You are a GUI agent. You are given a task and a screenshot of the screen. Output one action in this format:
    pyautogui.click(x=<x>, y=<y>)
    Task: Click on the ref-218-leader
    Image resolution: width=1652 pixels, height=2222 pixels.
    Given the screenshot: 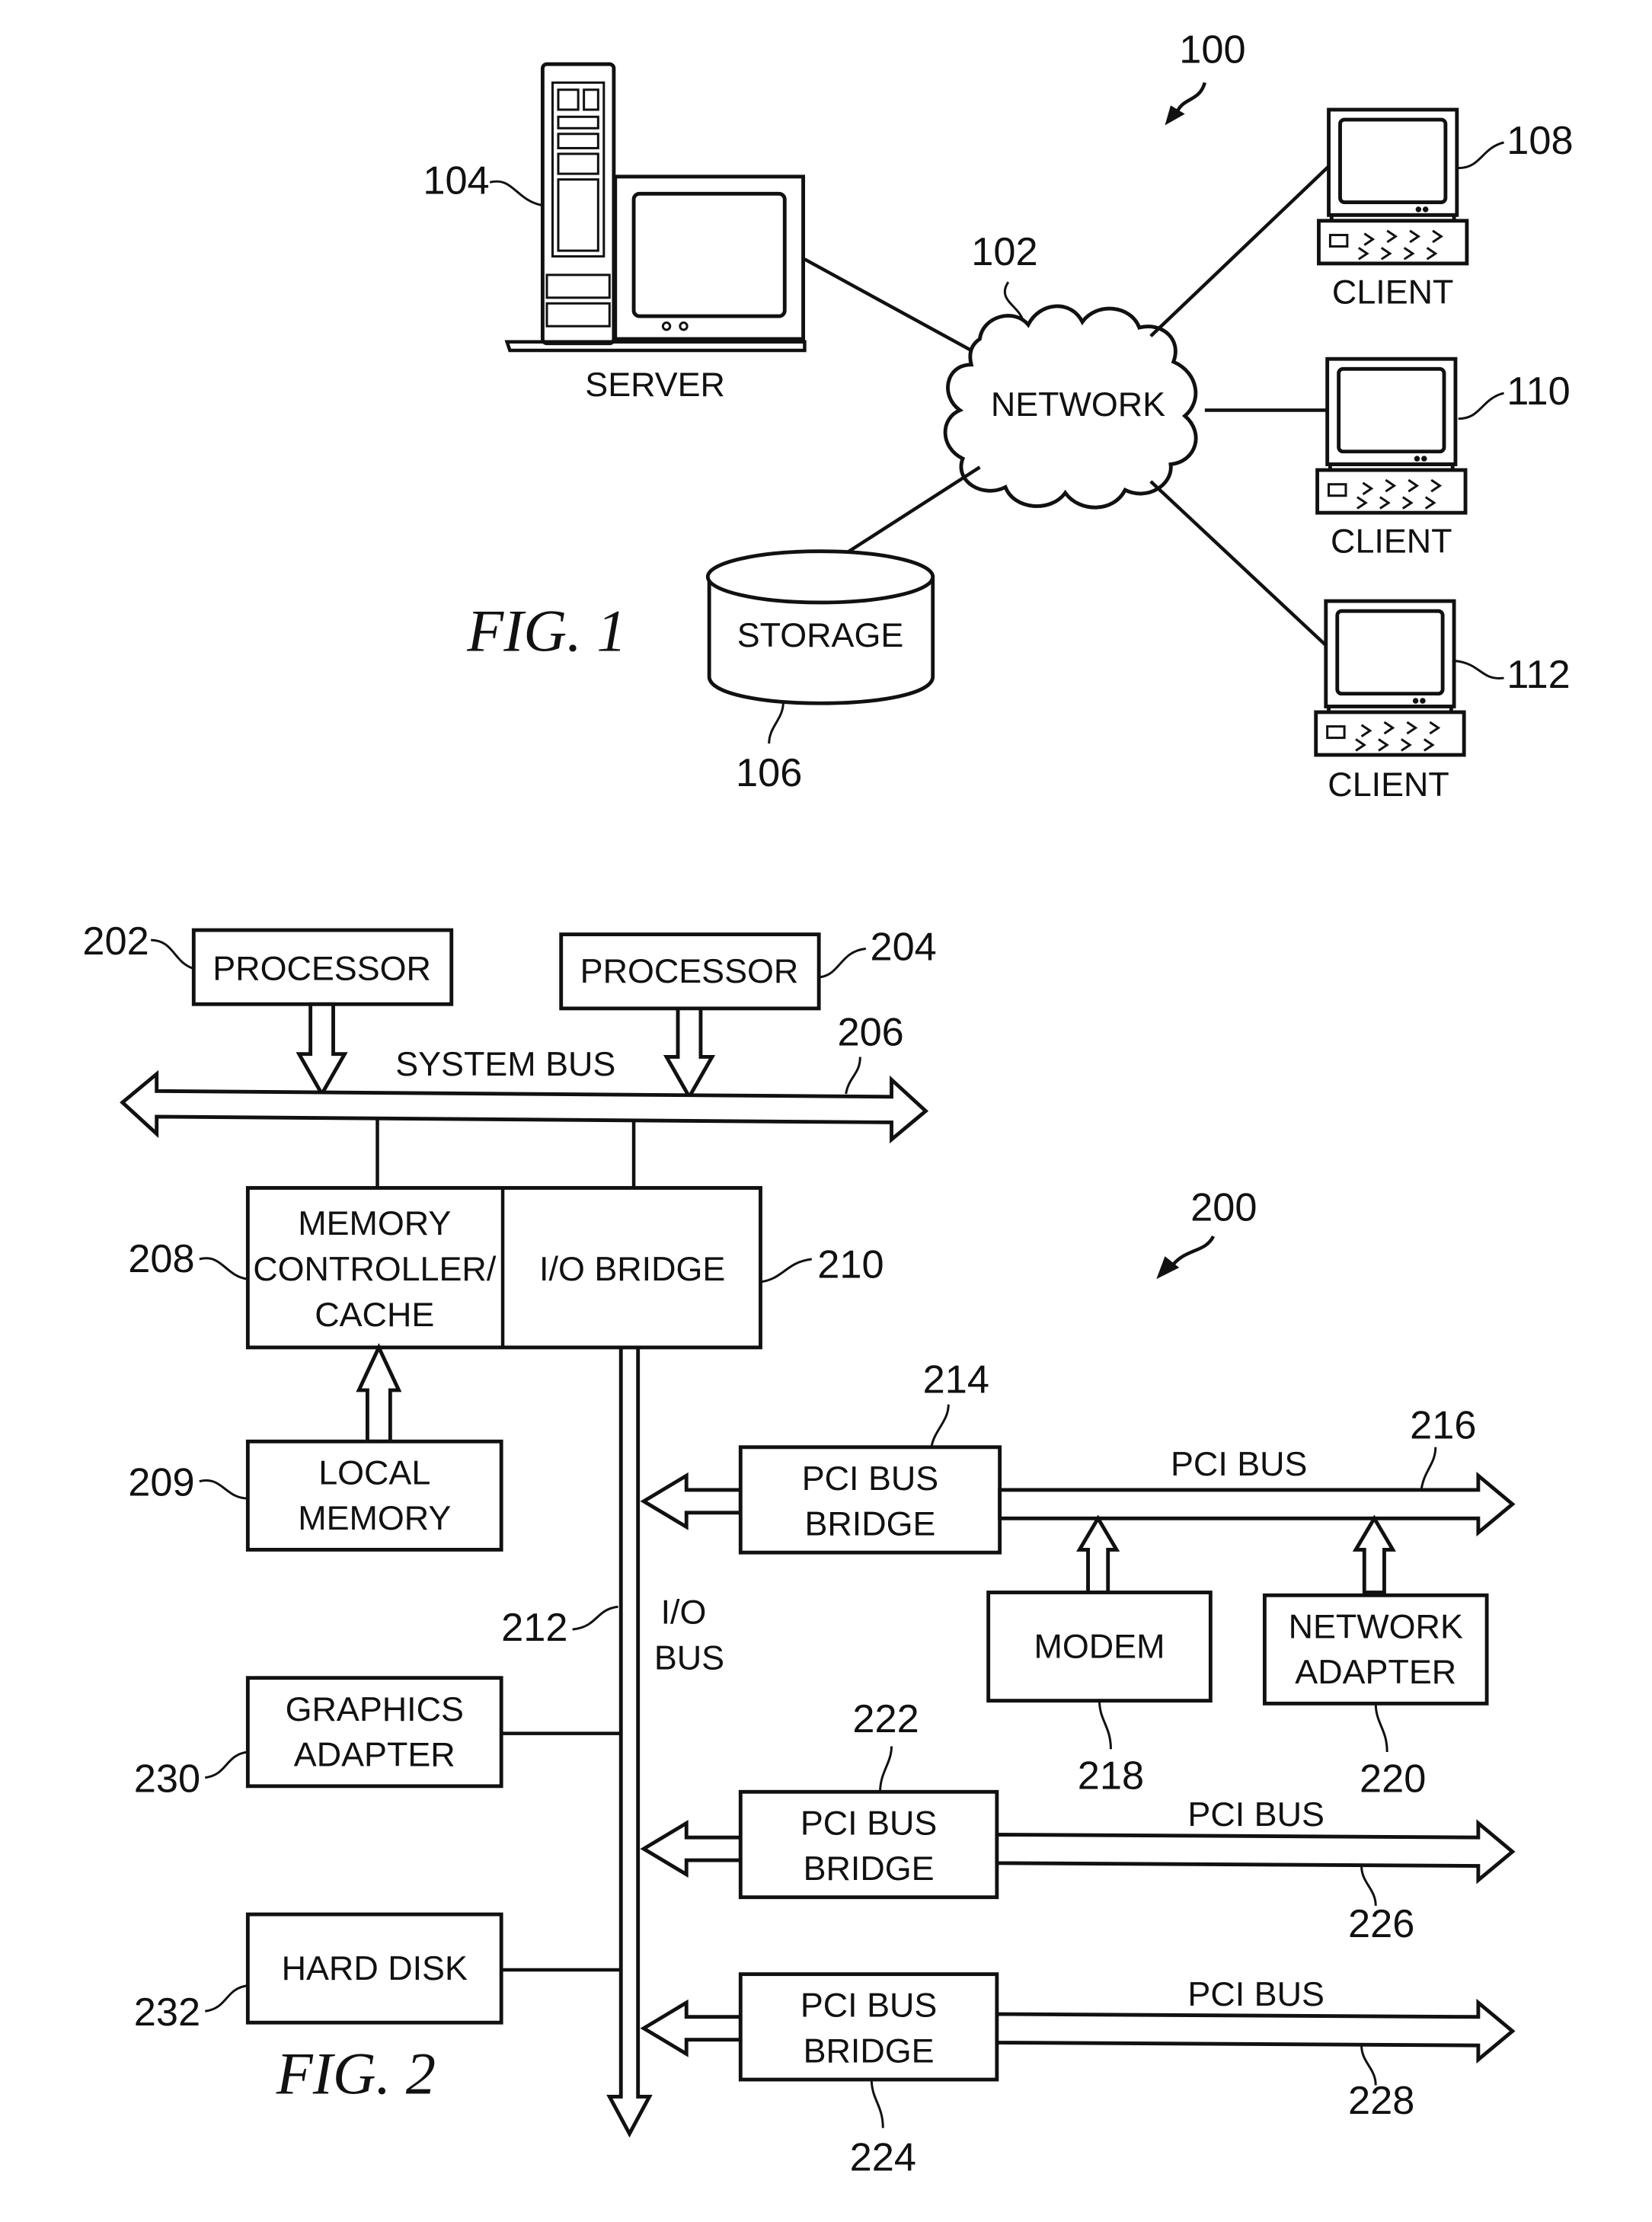 What is the action you would take?
    pyautogui.click(x=1105, y=1725)
    